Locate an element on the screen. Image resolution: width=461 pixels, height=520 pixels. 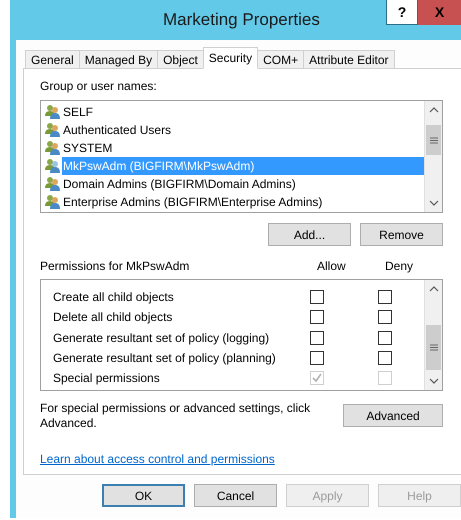
close-button: X is located at coordinates (439, 12).